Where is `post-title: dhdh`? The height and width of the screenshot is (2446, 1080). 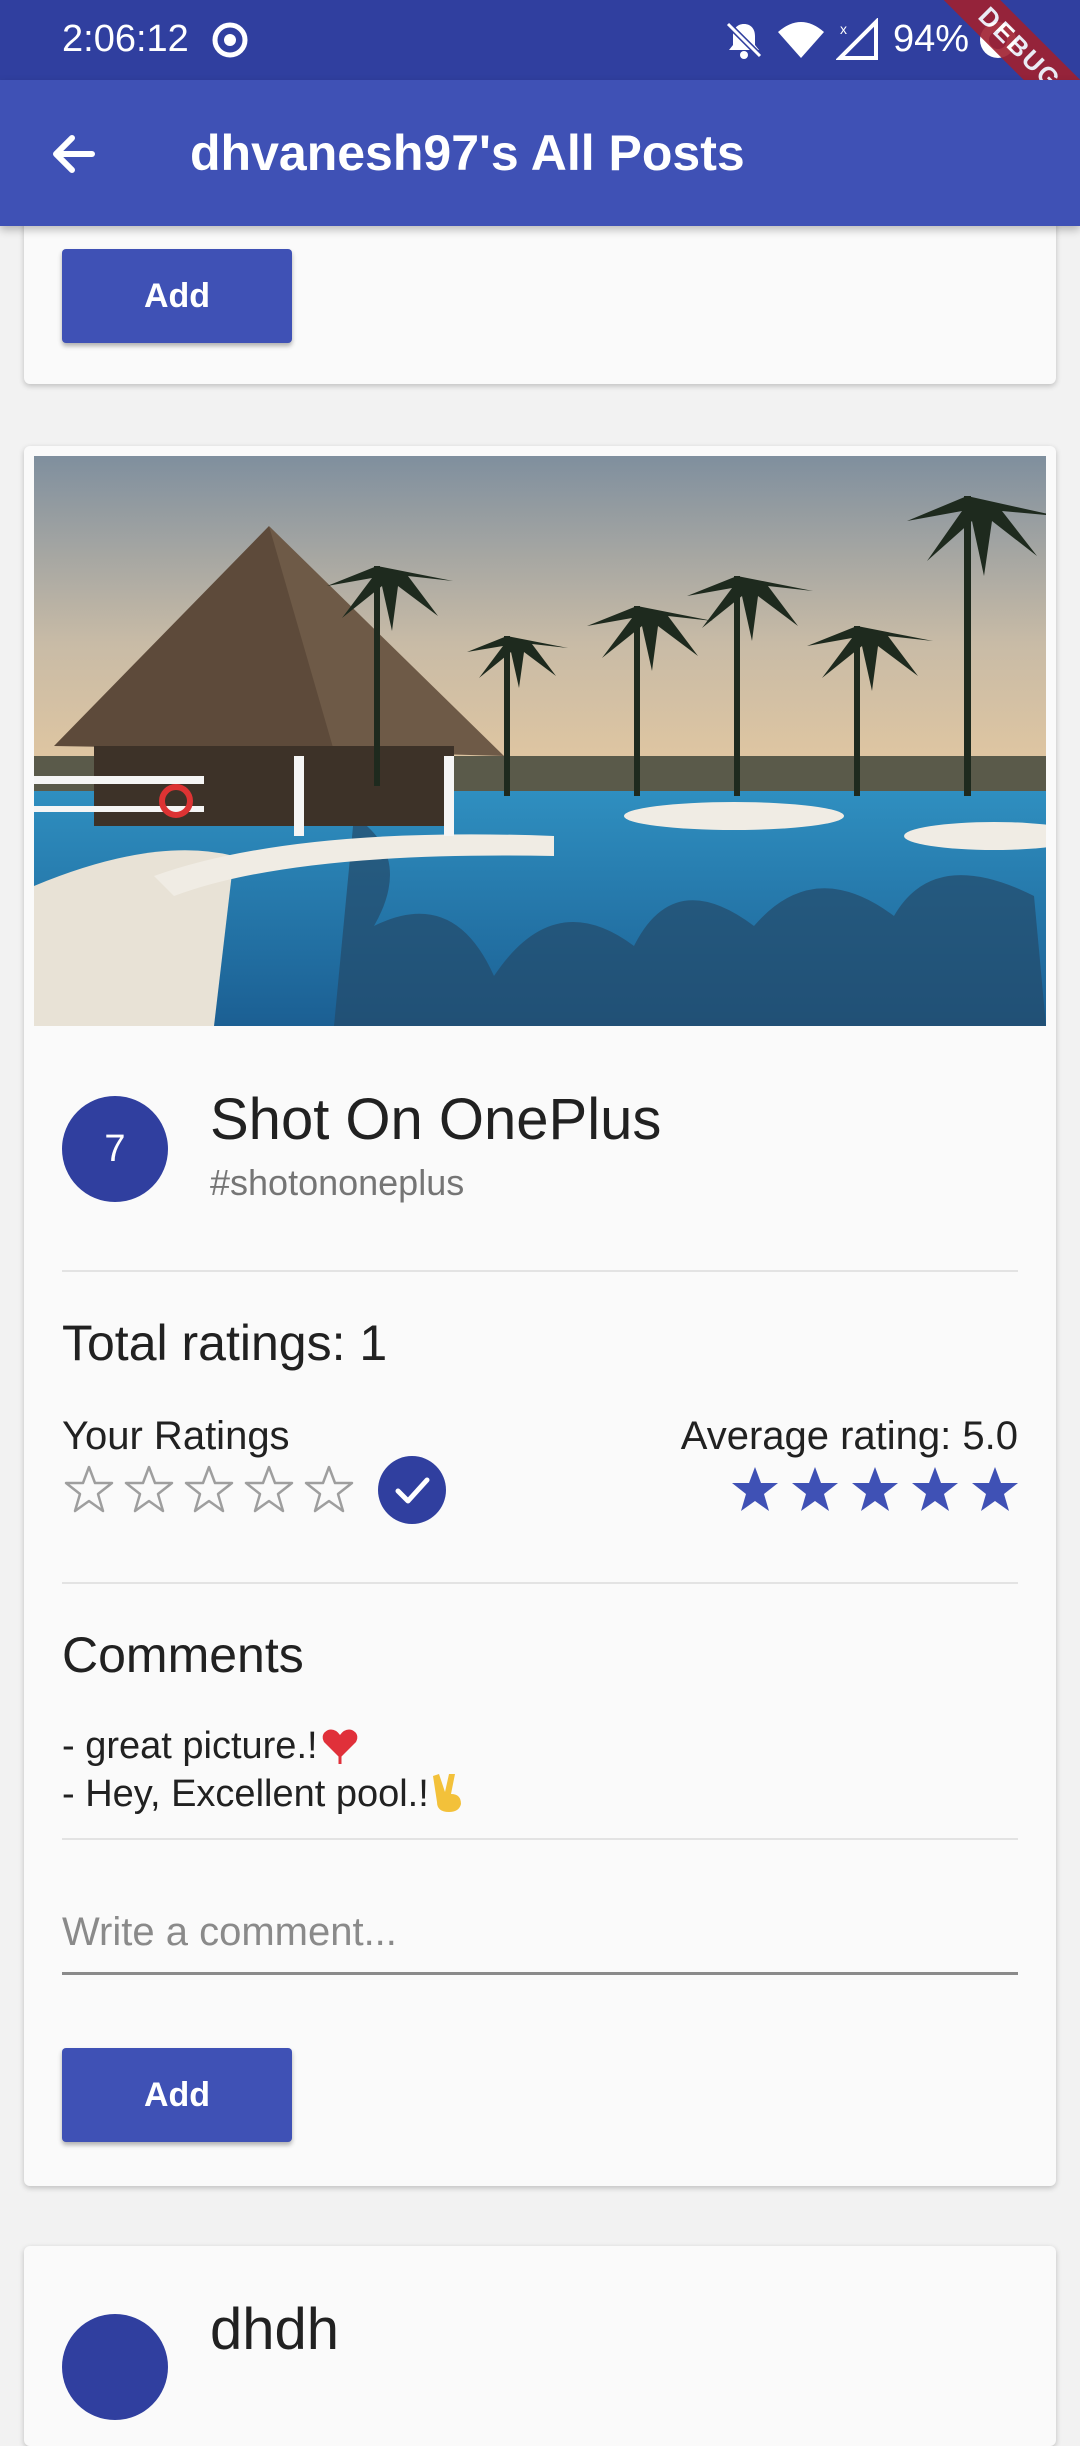
post-title: dhdh is located at coordinates (275, 2329).